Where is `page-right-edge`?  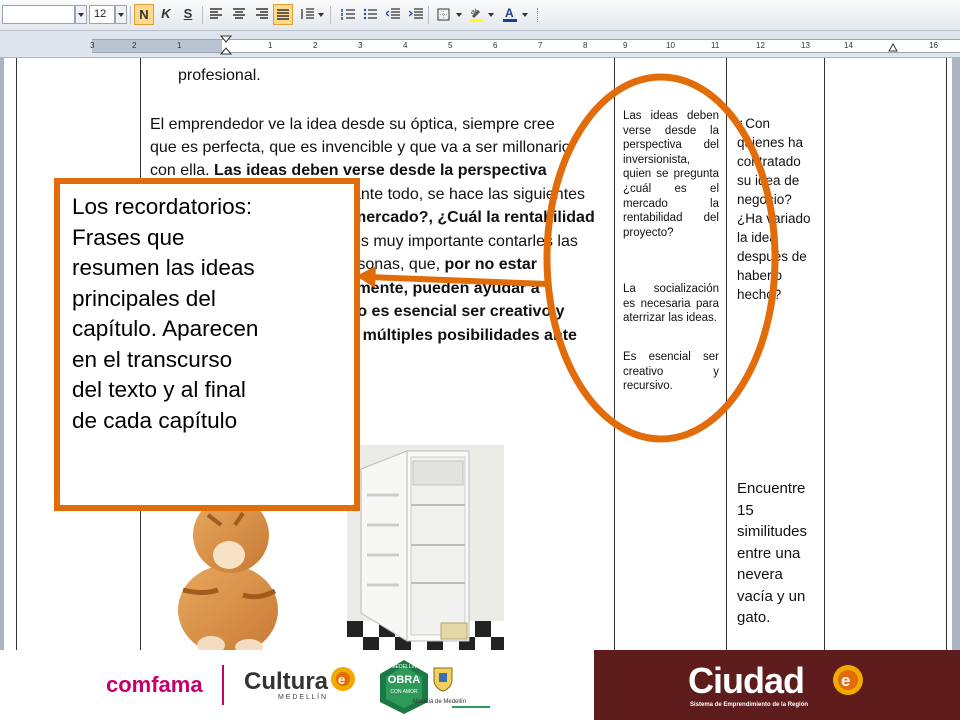
page-right-edge is located at coordinates (956, 354).